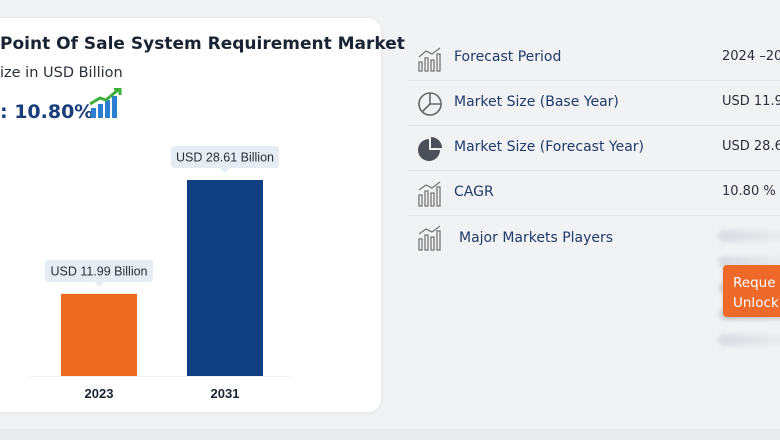 The image size is (780, 440). What do you see at coordinates (105, 103) in the screenshot?
I see `growth-bar-chart-icon` at bounding box center [105, 103].